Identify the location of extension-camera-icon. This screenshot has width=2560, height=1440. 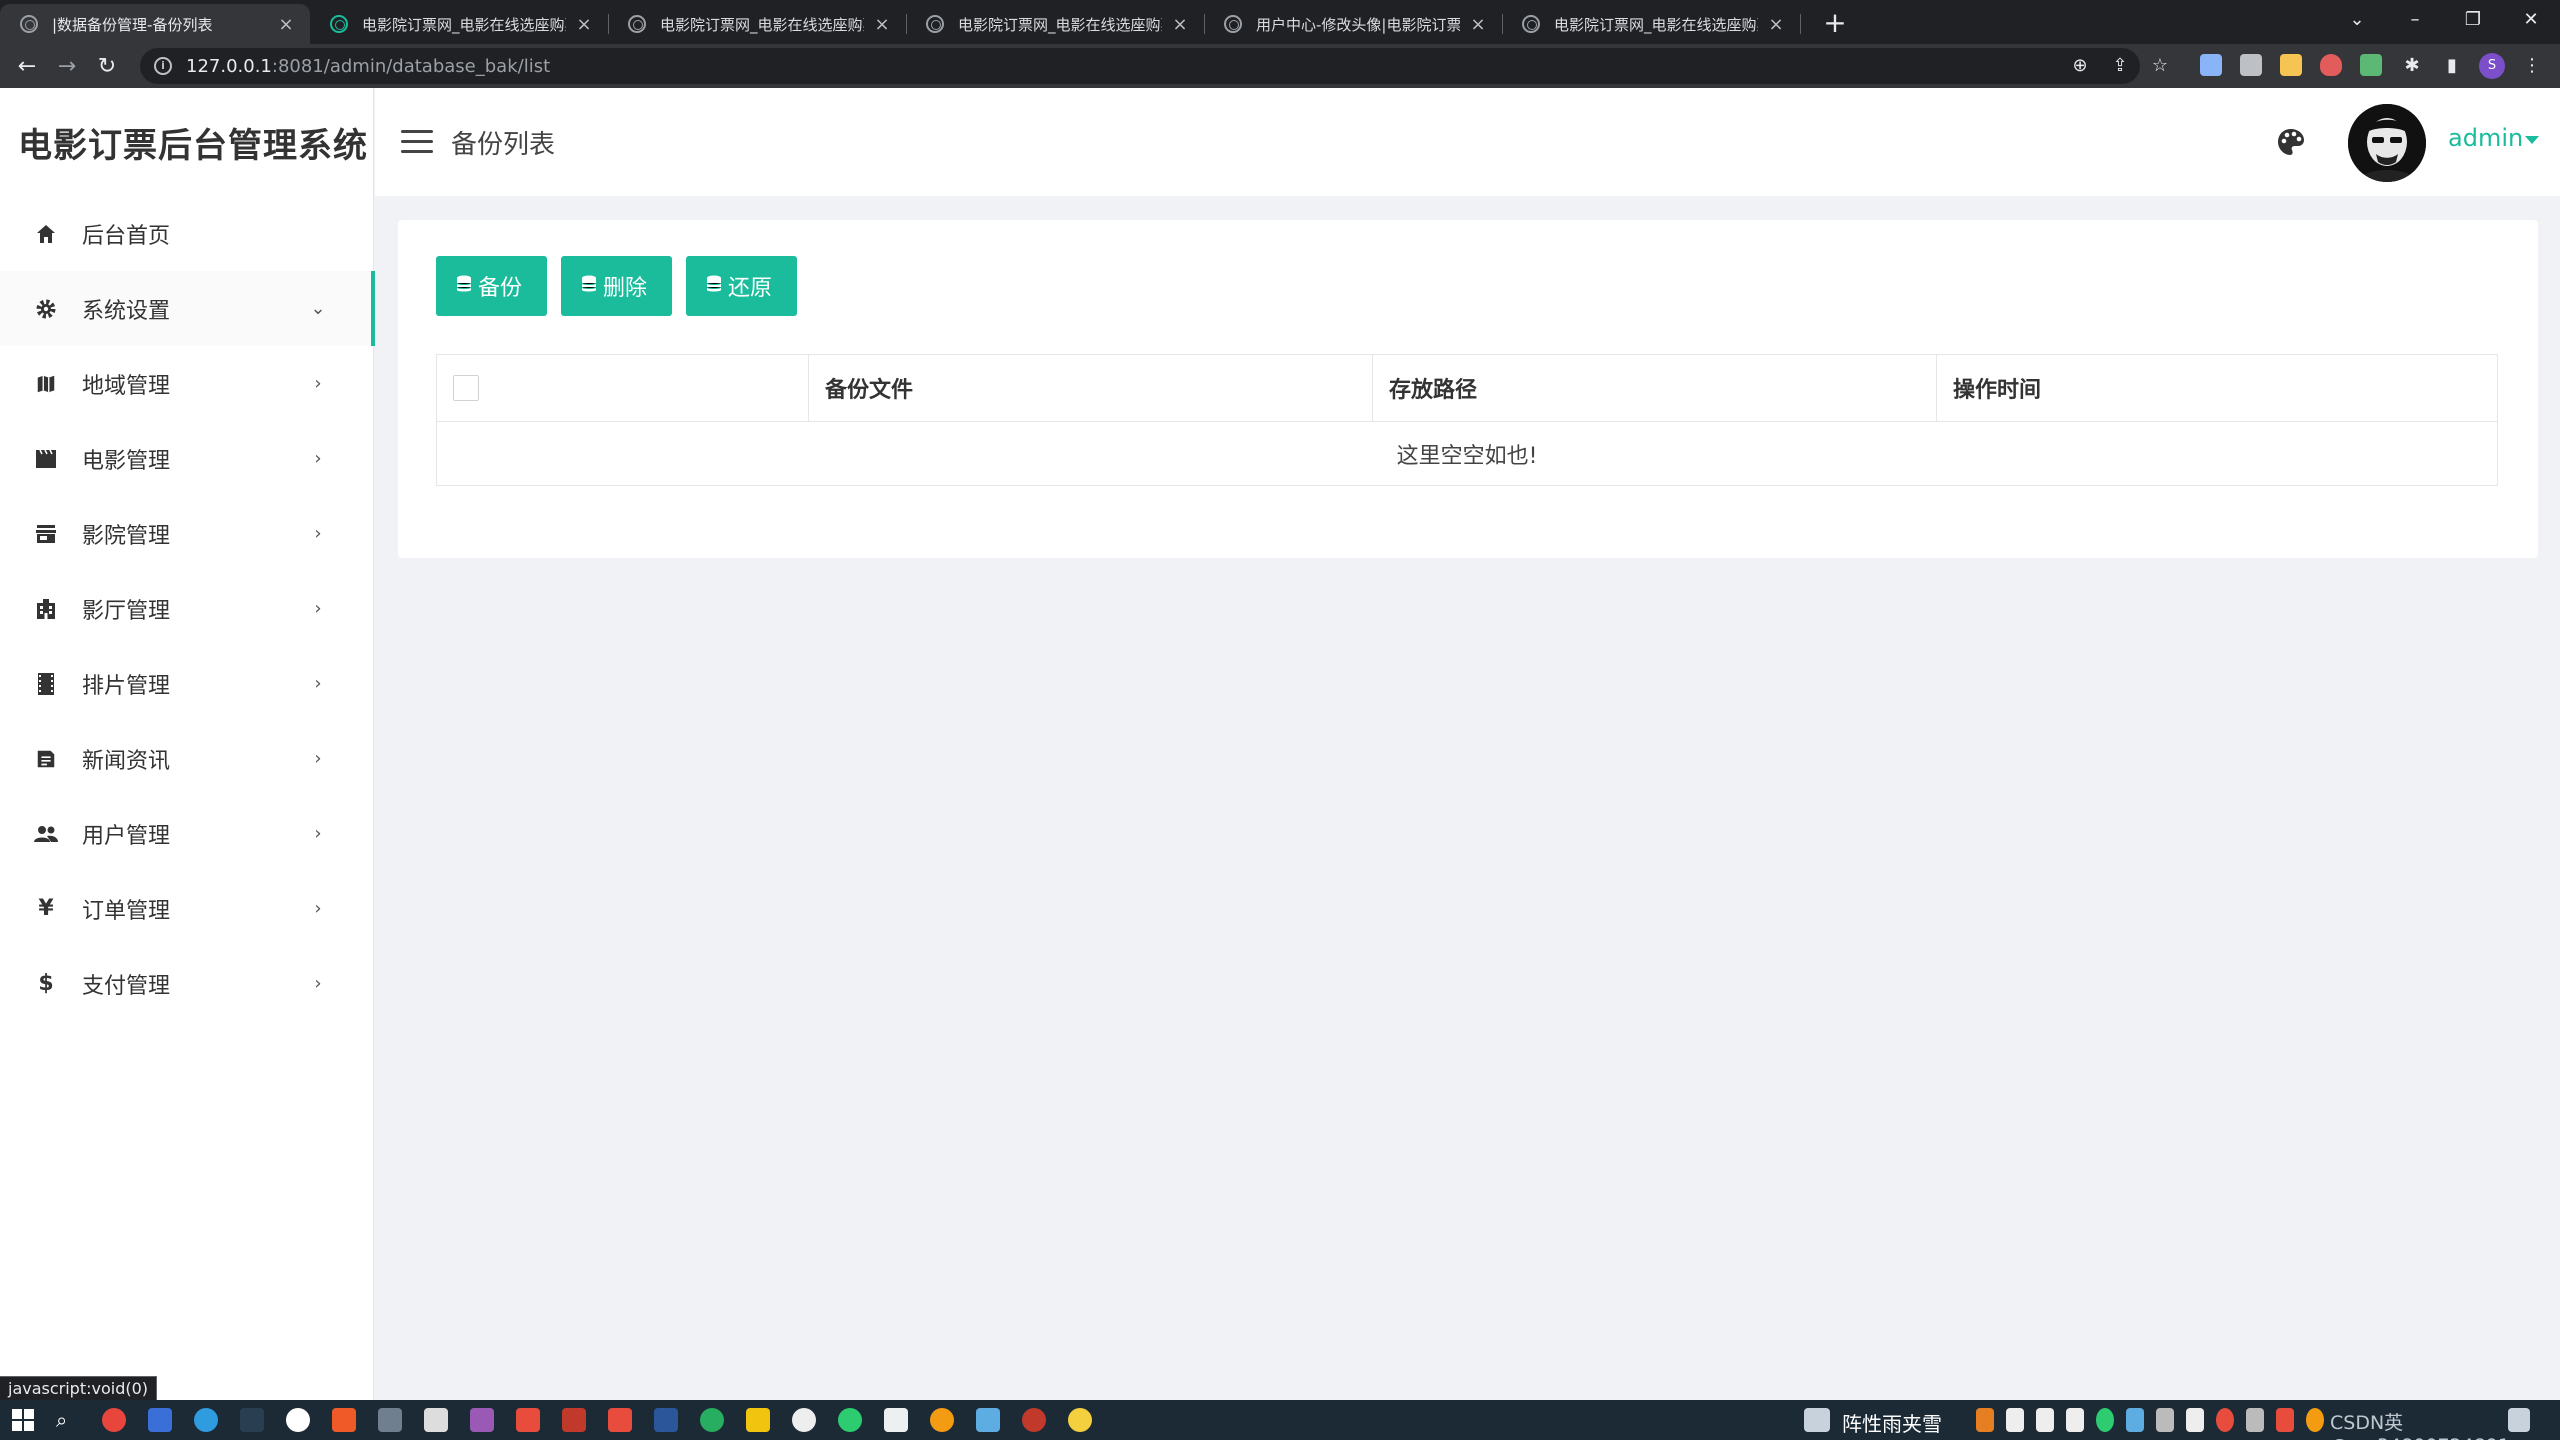
(2251, 65).